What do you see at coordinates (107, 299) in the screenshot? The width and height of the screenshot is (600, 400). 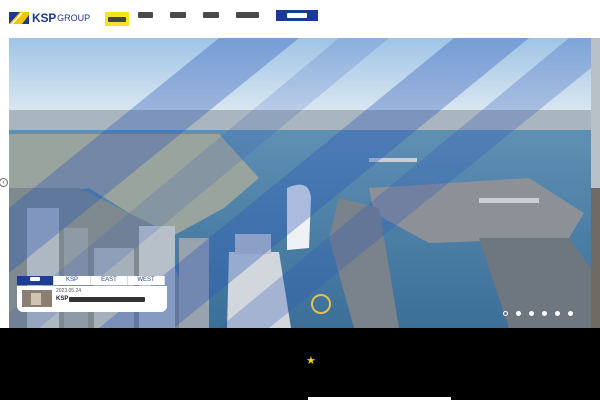 I see `news-title-jp` at bounding box center [107, 299].